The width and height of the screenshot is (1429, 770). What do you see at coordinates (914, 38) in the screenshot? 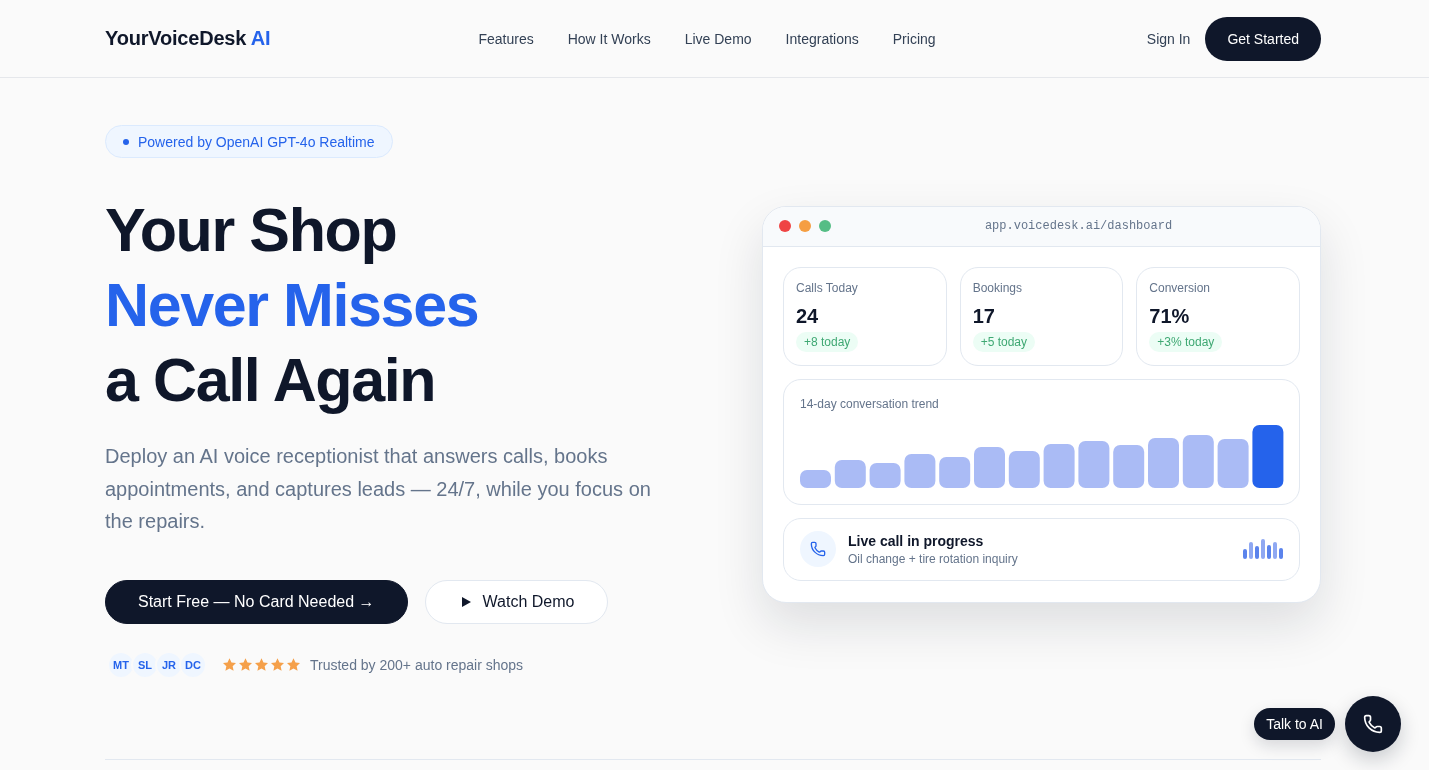
I see `nav-link: Pricing` at bounding box center [914, 38].